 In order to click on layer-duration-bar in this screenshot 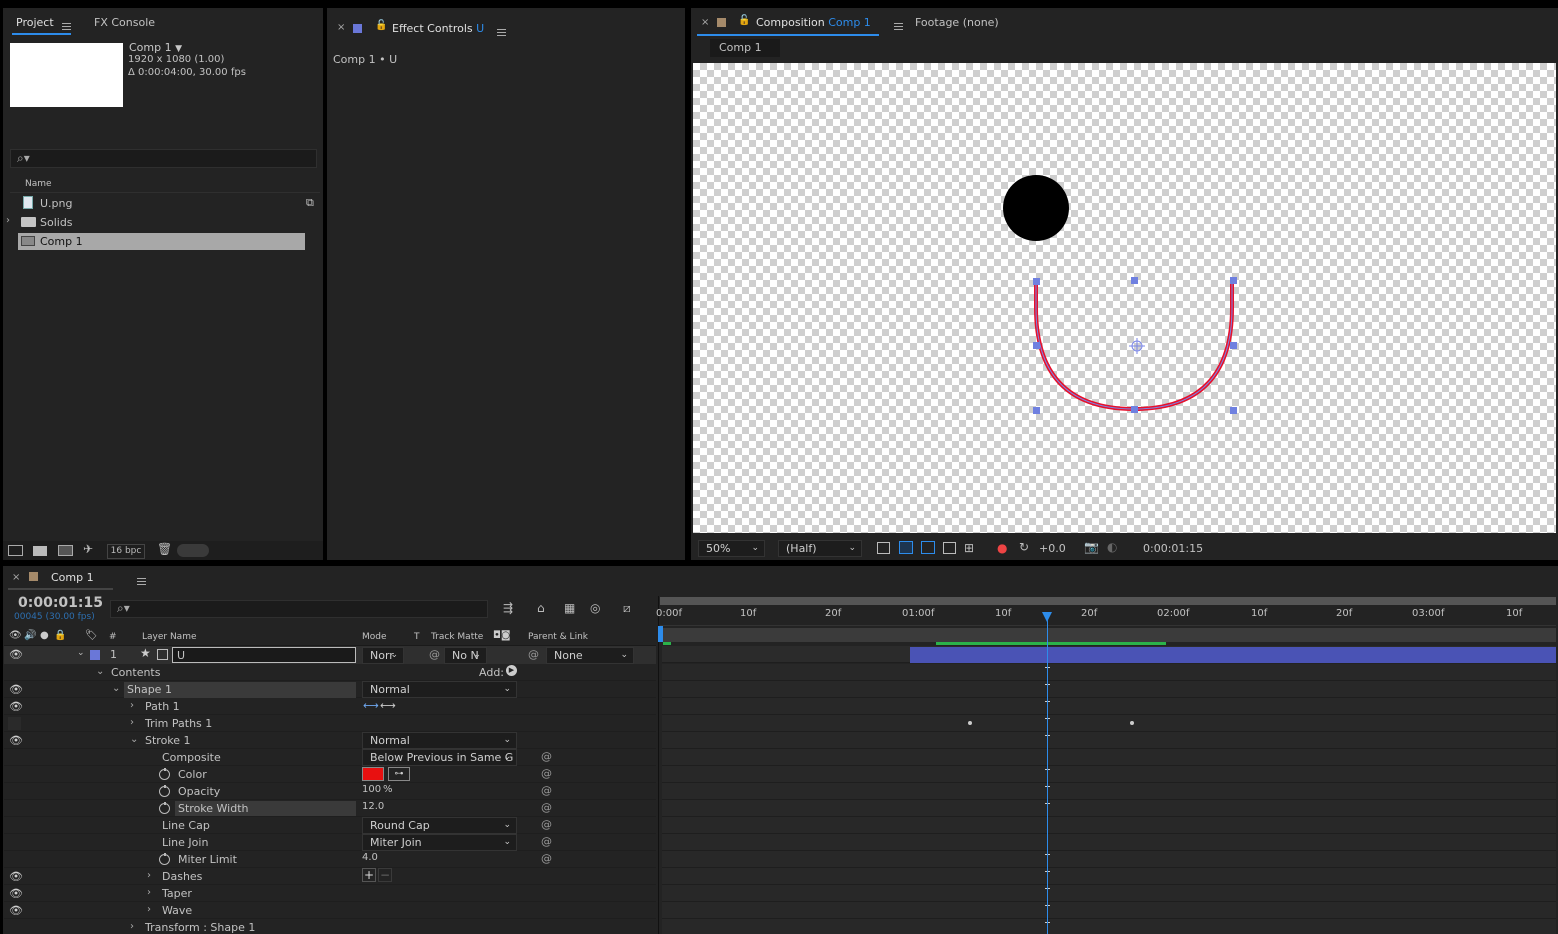, I will do `click(1233, 655)`.